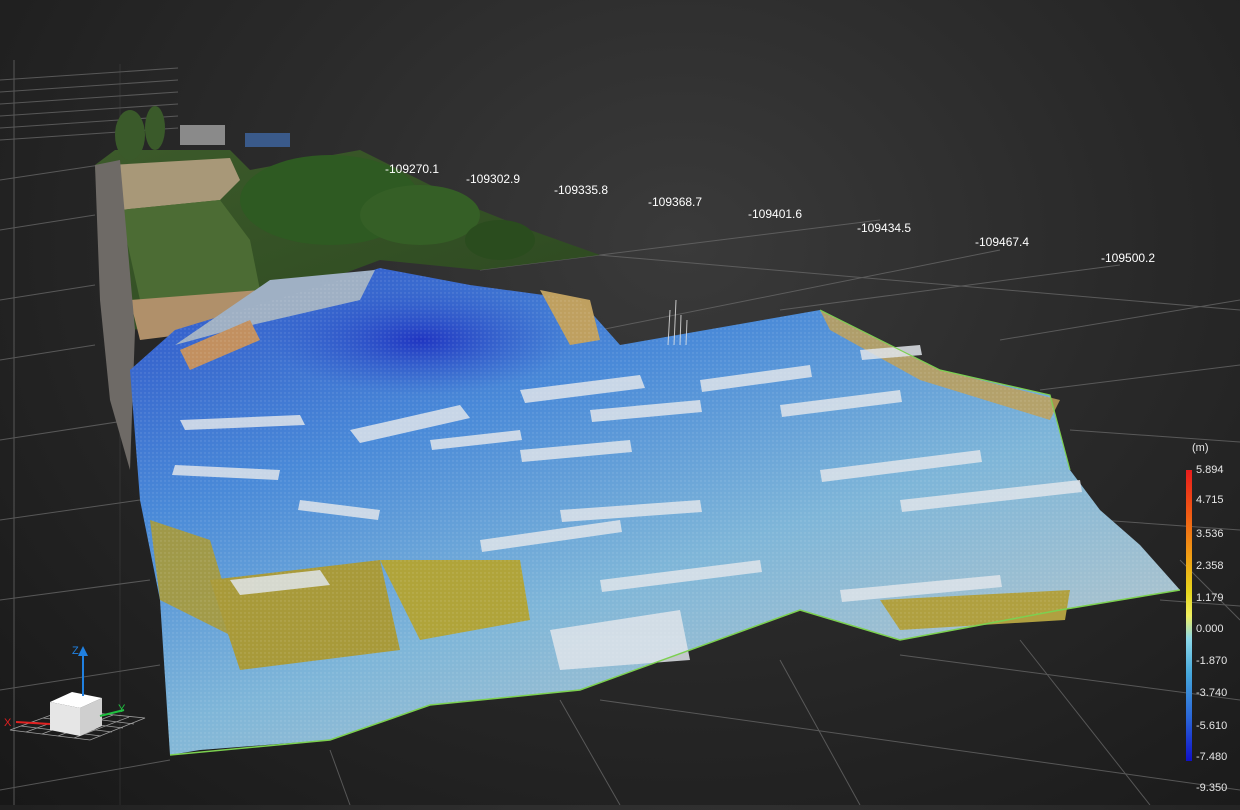  I want to click on coordinate-label: -109467.4, so click(1002, 242).